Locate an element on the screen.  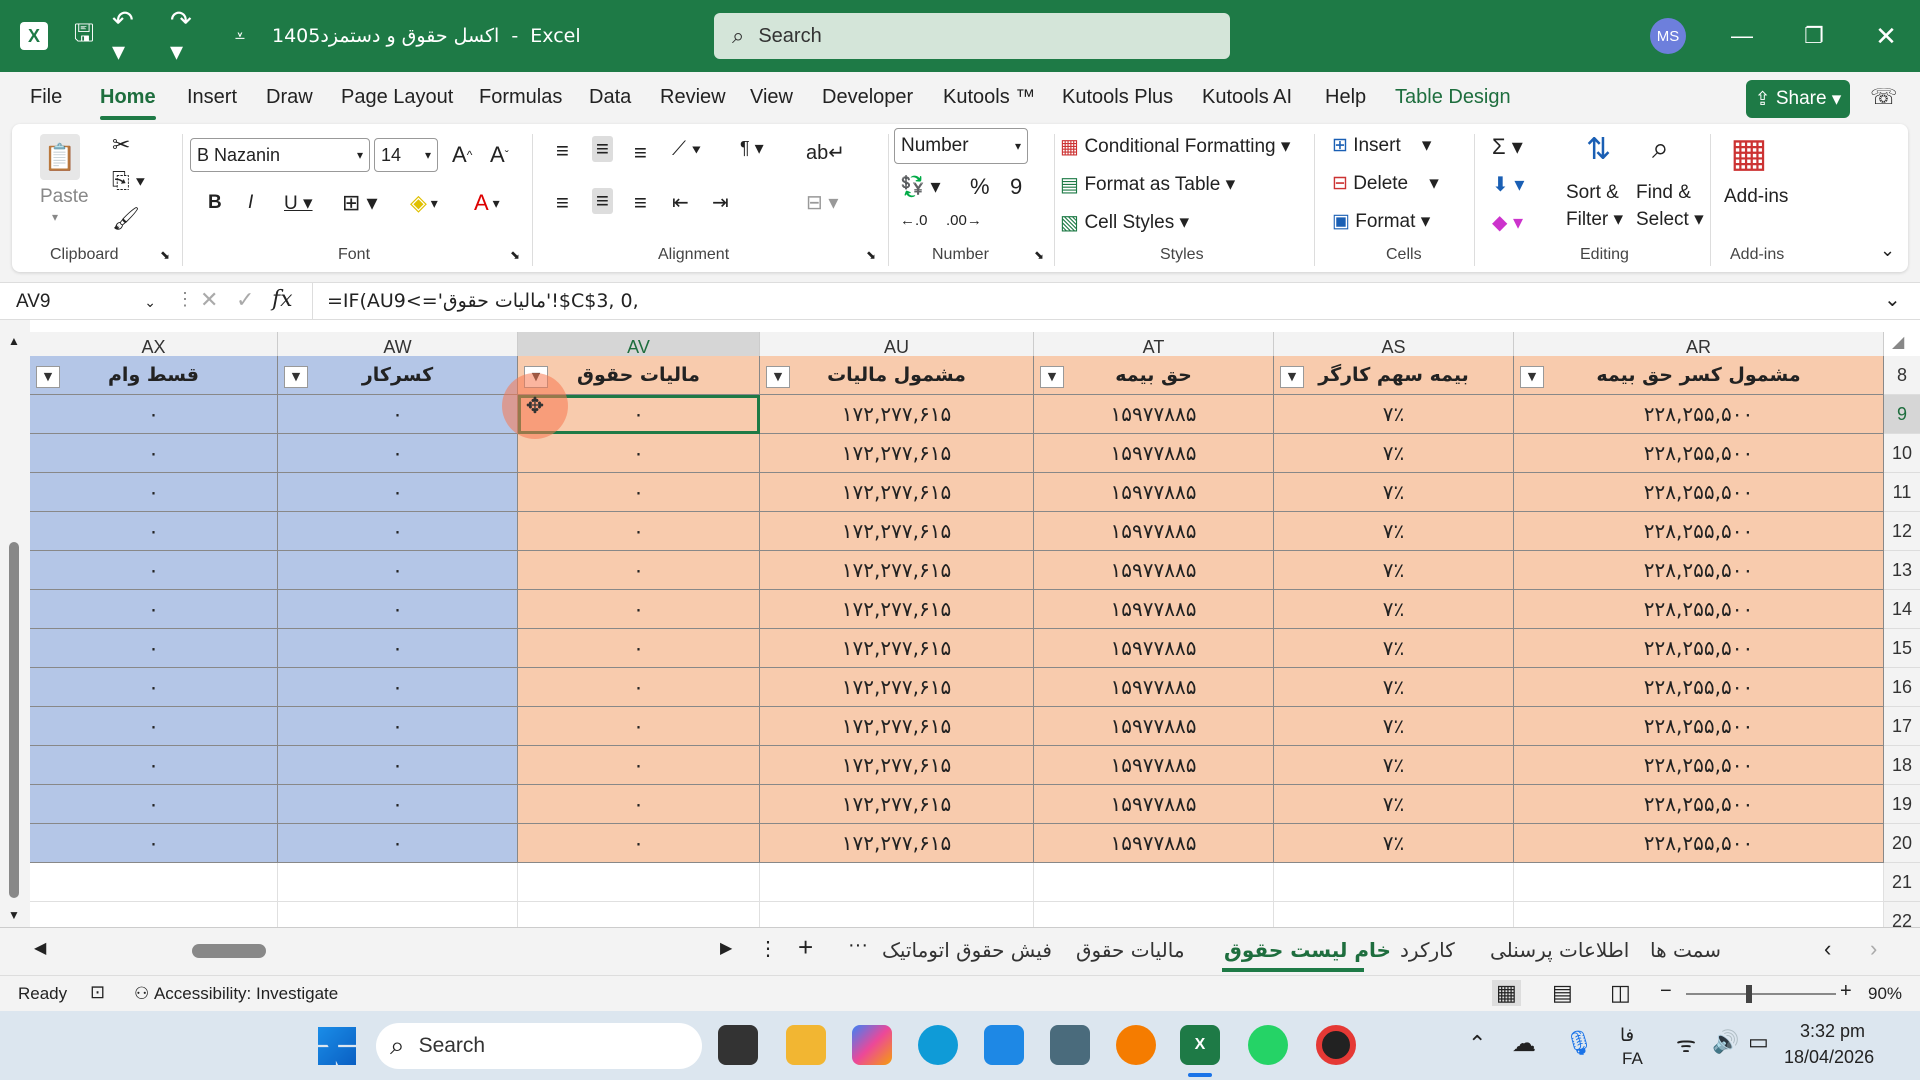
cancel-icon: ✕ is located at coordinates (209, 300).